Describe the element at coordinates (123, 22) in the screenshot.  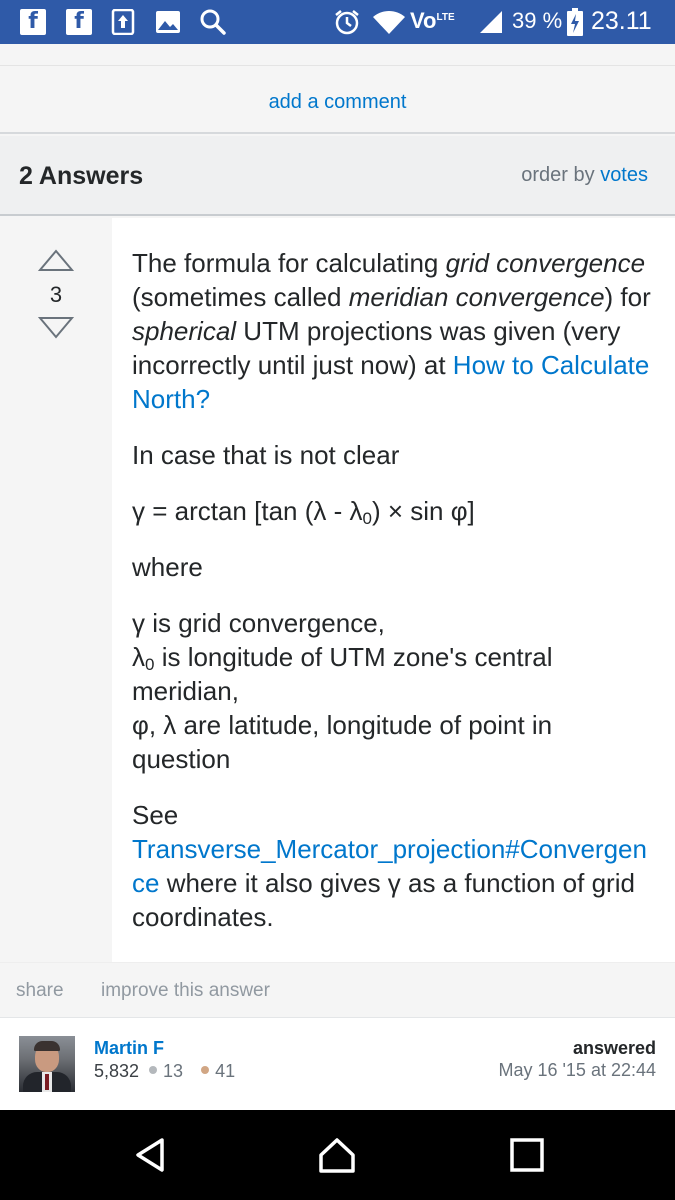
I see `upload-icon` at that location.